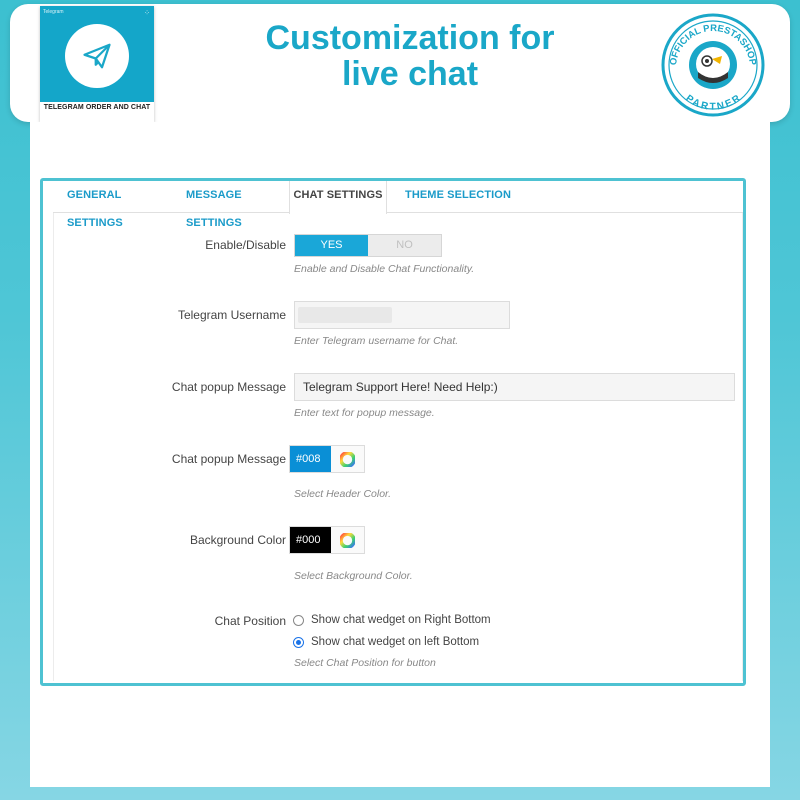 The width and height of the screenshot is (800, 800). What do you see at coordinates (147, 13) in the screenshot?
I see `logo-dots-icon: ⁘` at bounding box center [147, 13].